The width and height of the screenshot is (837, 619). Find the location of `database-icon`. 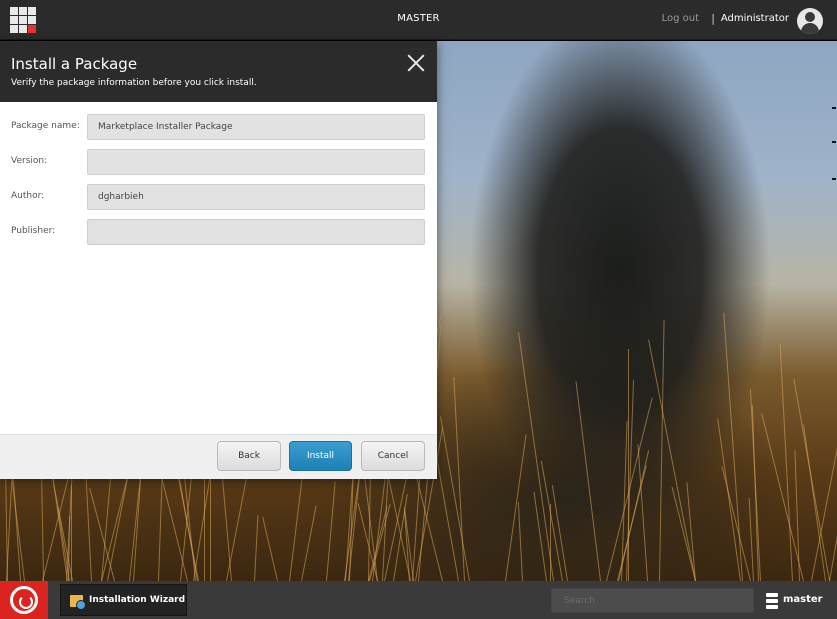

database-icon is located at coordinates (772, 601).